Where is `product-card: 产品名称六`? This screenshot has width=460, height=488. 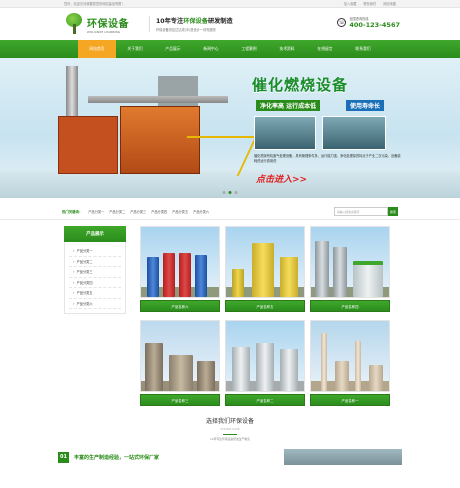 product-card: 产品名称六 is located at coordinates (180, 269).